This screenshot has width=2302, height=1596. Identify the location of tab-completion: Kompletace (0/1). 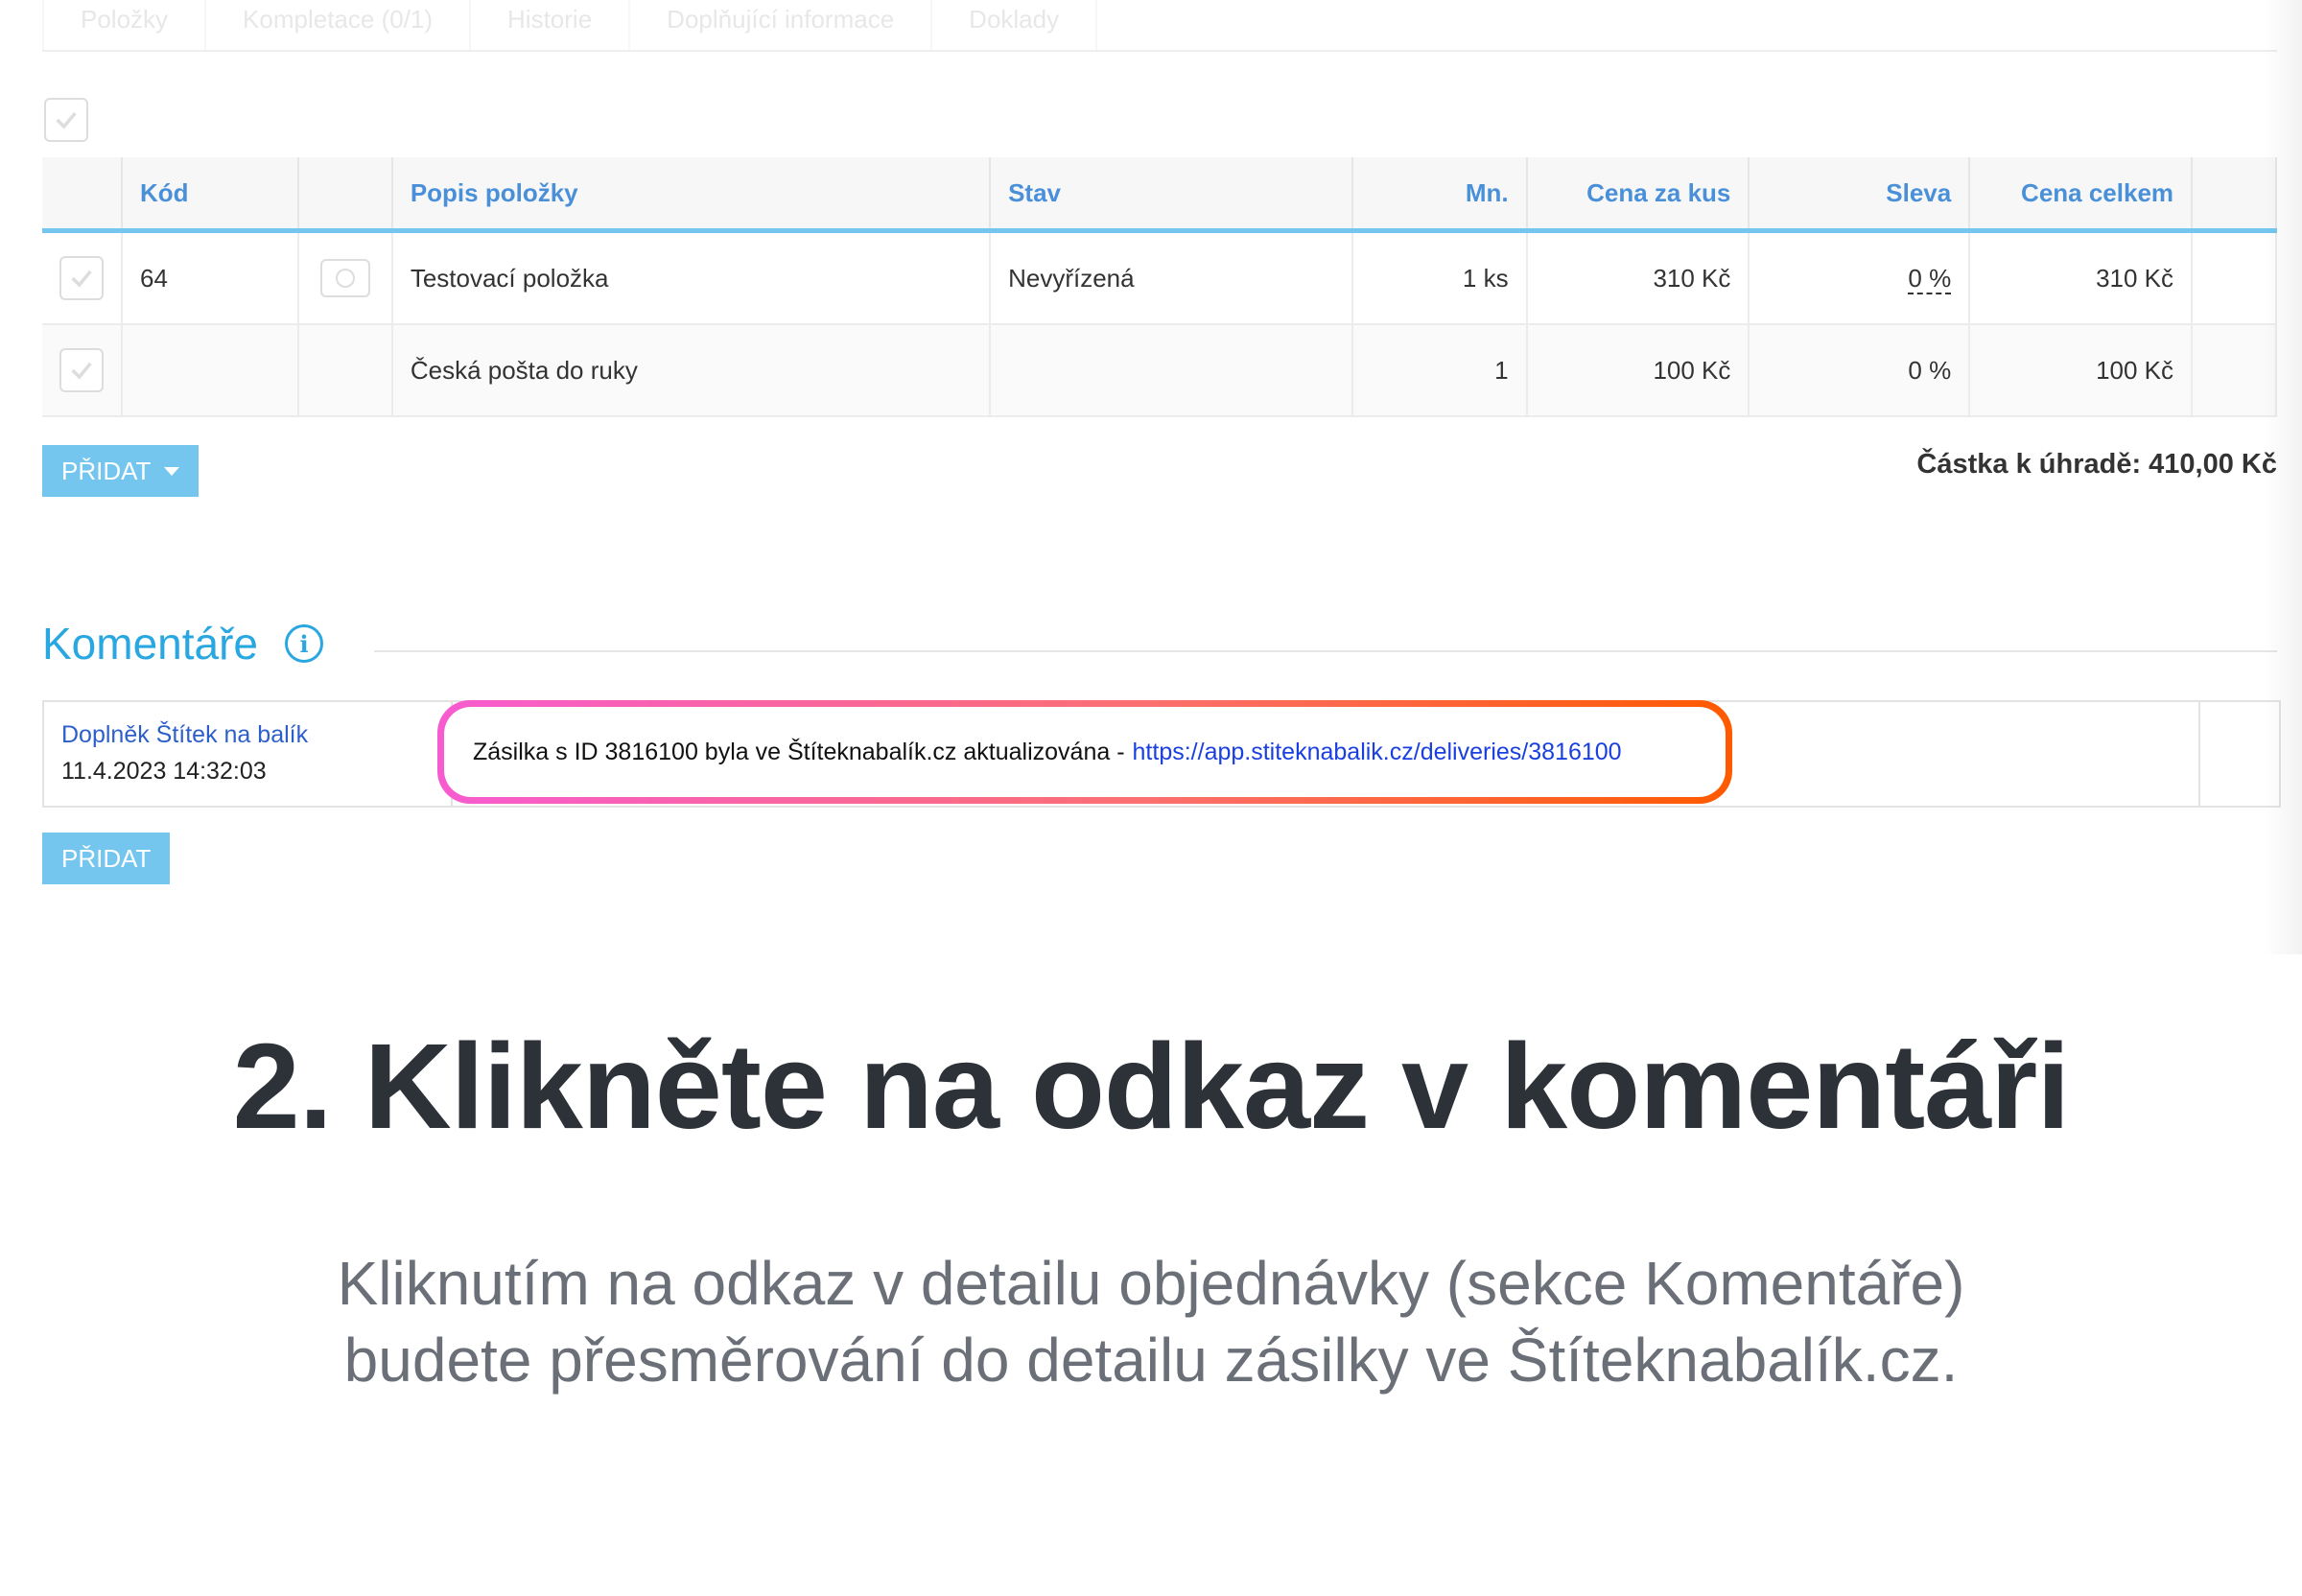
(339, 25).